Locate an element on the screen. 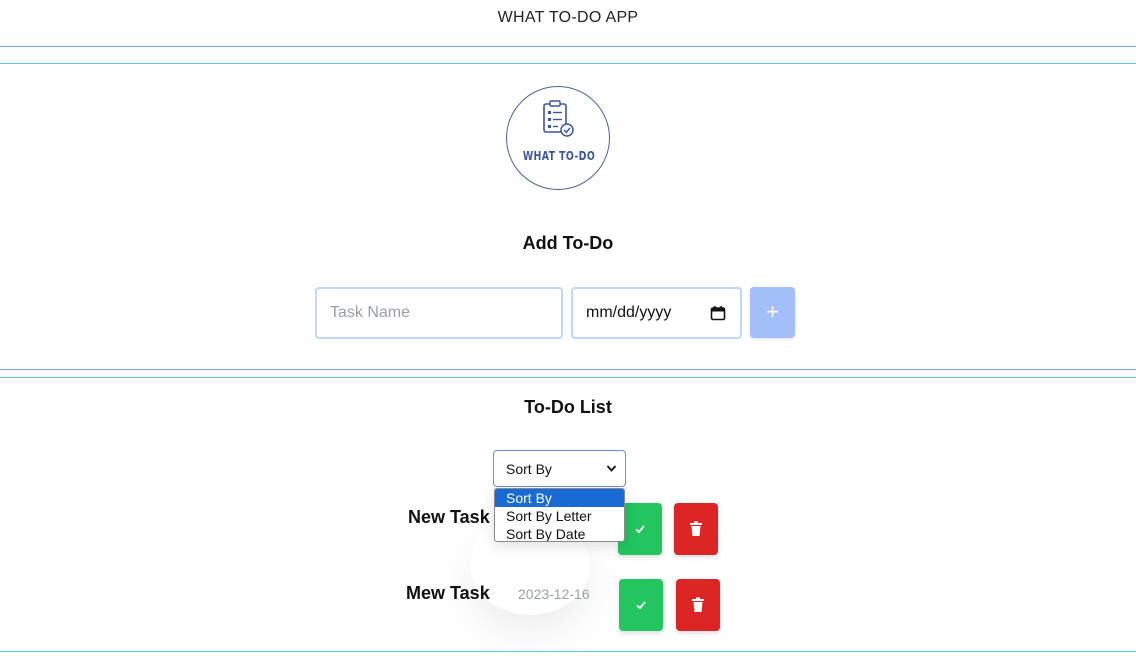 The height and width of the screenshot is (658, 1136). add-task-button: + is located at coordinates (772, 312).